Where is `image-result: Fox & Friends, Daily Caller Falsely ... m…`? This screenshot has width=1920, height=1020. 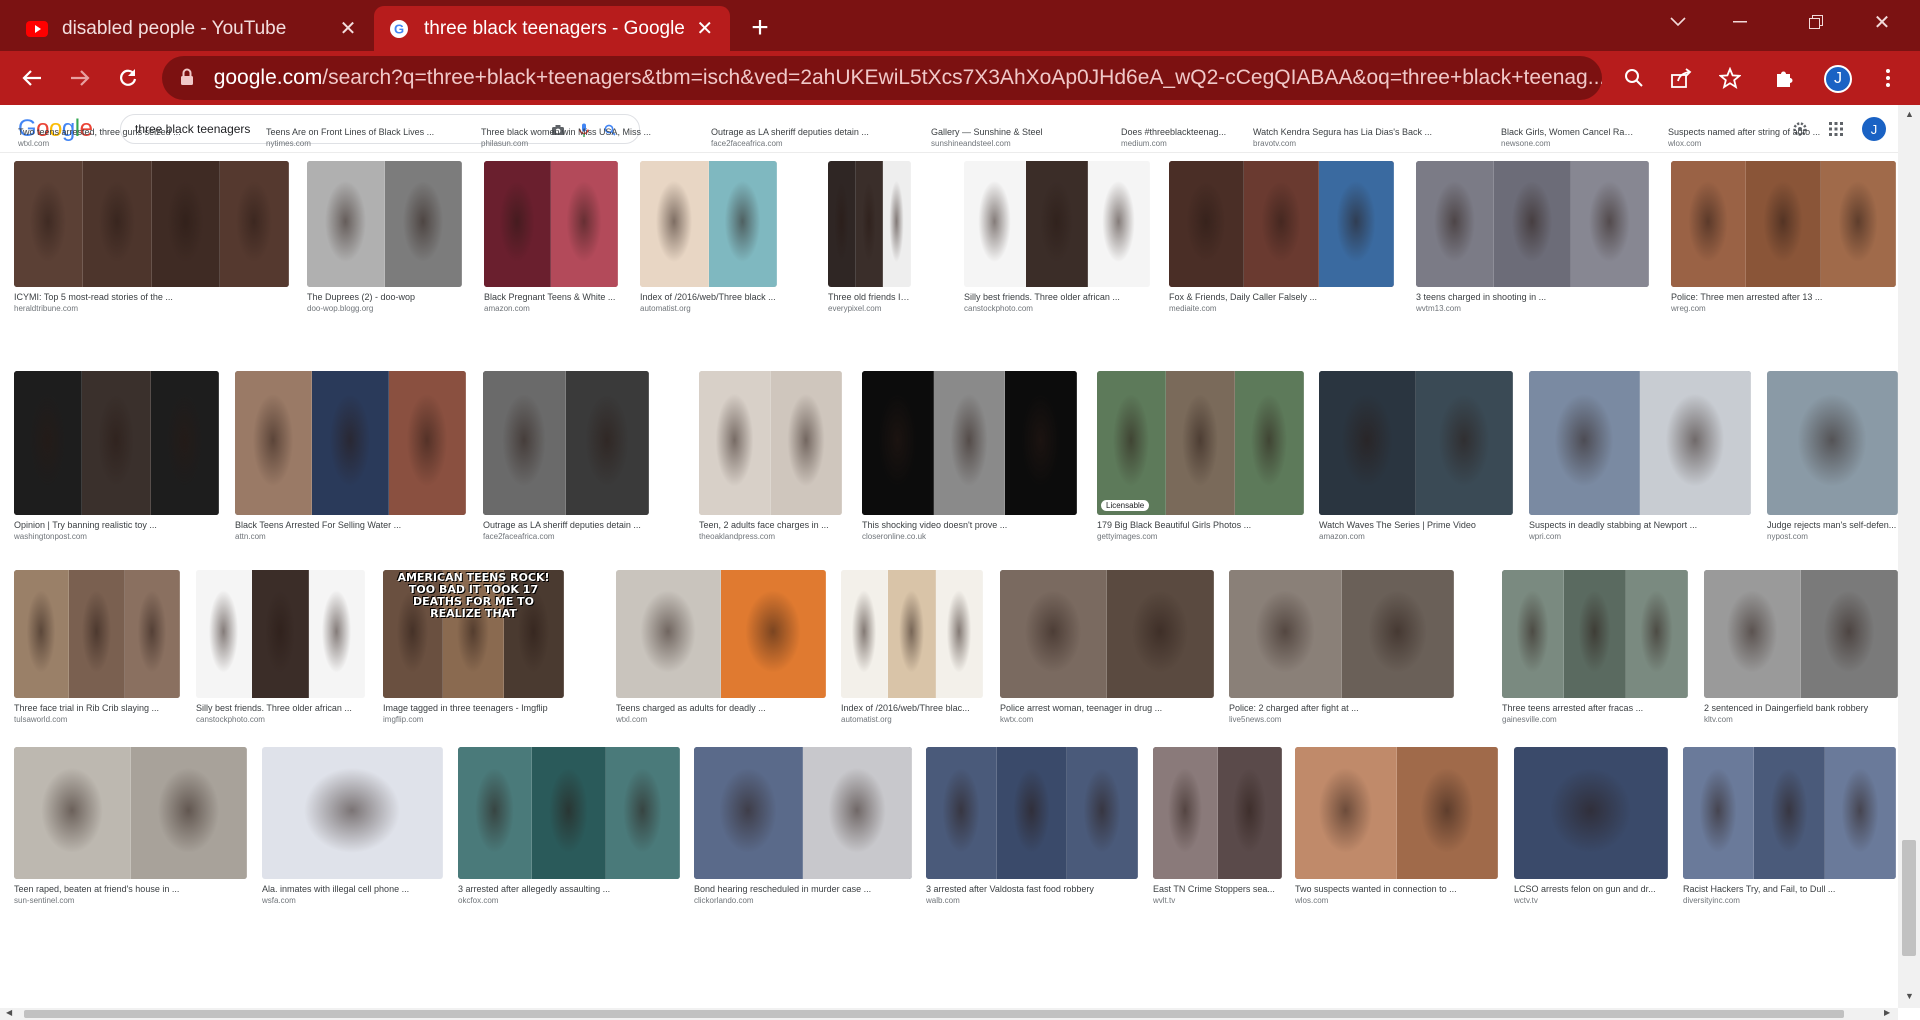 image-result: Fox & Friends, Daily Caller Falsely ... m… is located at coordinates (1281, 237).